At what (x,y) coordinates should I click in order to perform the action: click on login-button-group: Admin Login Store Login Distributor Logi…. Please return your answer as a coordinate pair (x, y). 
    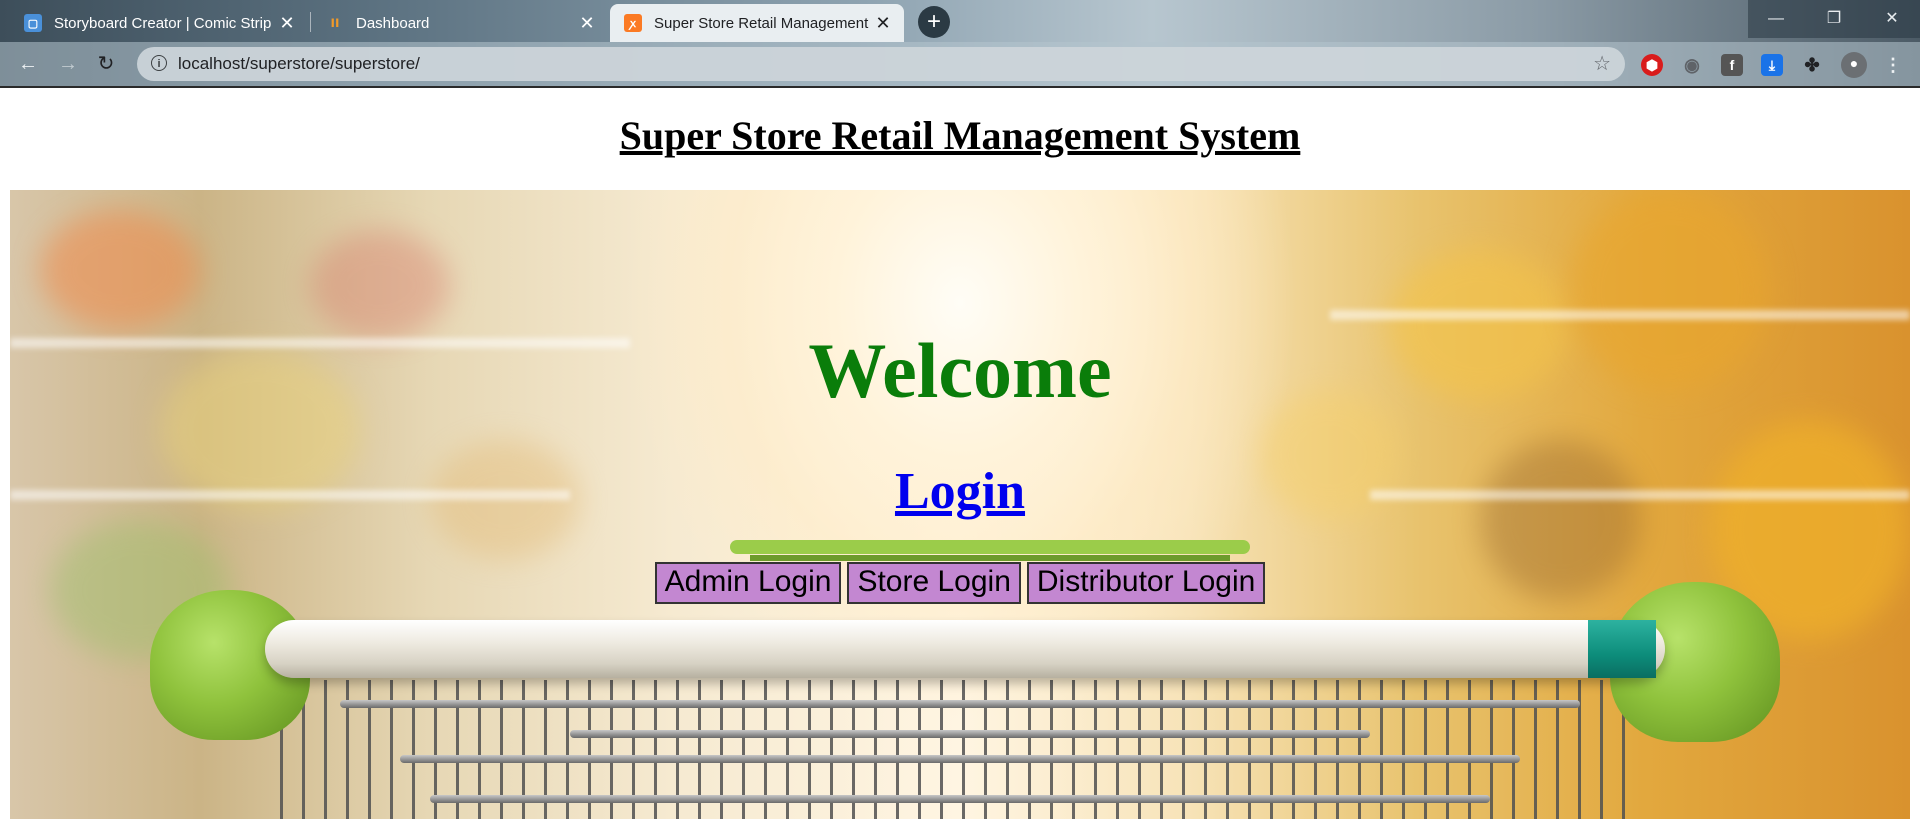
    Looking at the image, I should click on (960, 583).